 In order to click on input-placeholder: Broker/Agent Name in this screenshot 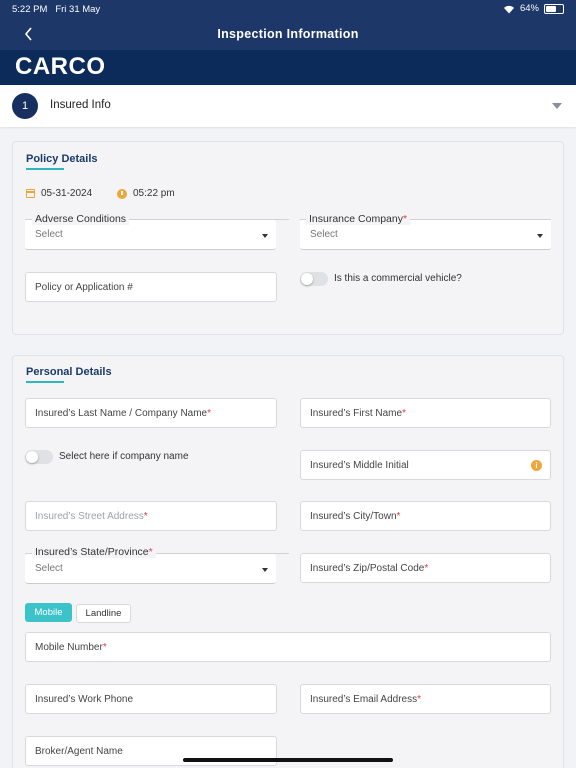, I will do `click(79, 751)`.